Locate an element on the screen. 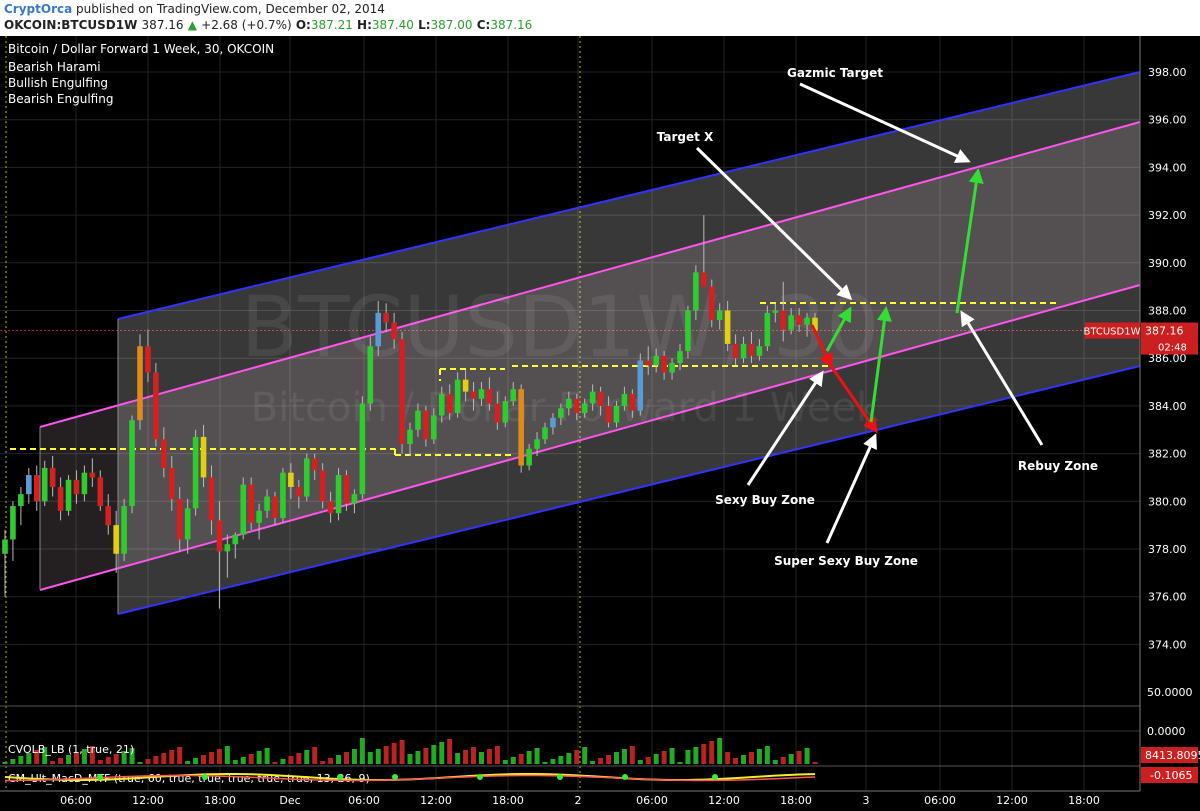 The height and width of the screenshot is (811, 1200). close-value: 387.16 is located at coordinates (511, 25).